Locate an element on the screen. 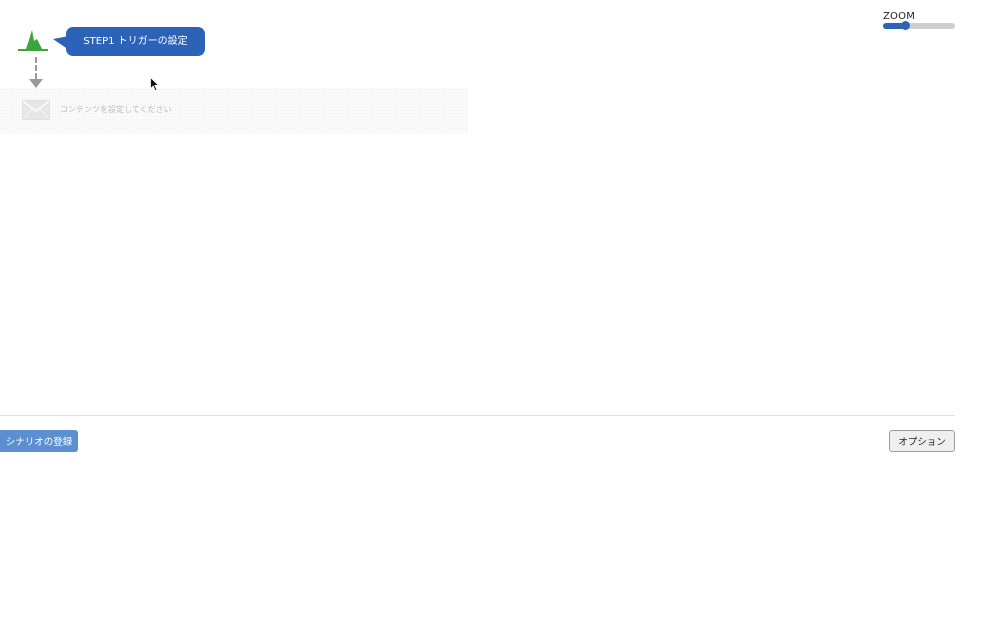  arrow-down-icon is located at coordinates (36, 83).